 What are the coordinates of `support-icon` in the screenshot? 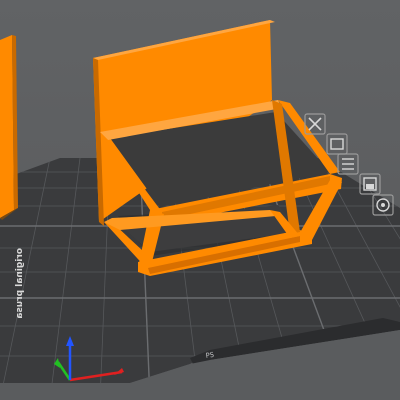 It's located at (370, 184).